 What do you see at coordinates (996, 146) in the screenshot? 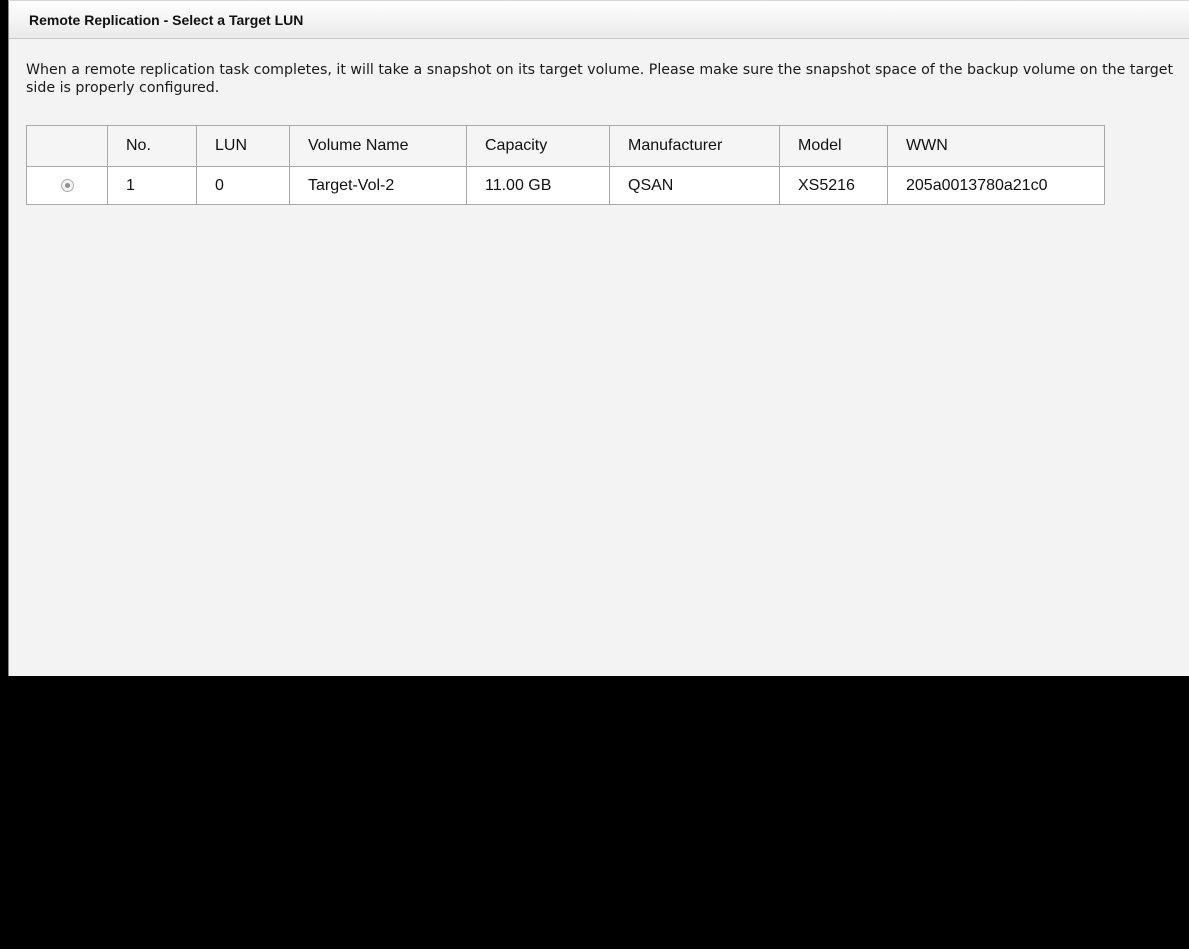
I see `column-header-wwn: WWN` at bounding box center [996, 146].